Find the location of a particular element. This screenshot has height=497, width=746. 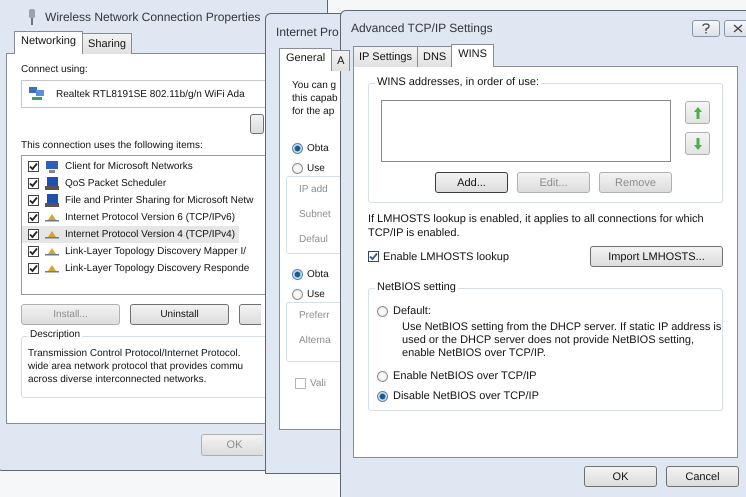

cancel-button: Cancel is located at coordinates (702, 476).